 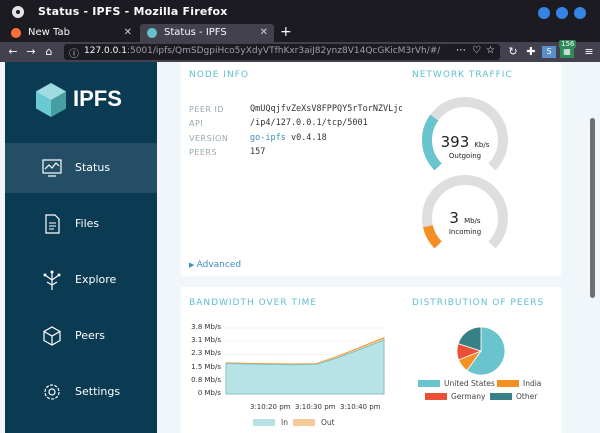 I want to click on close-window-button, so click(x=580, y=13).